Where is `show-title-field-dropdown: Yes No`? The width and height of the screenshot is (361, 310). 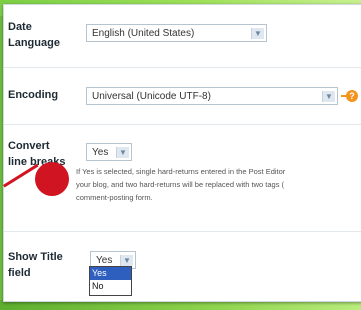
show-title-field-dropdown: Yes No is located at coordinates (110, 281).